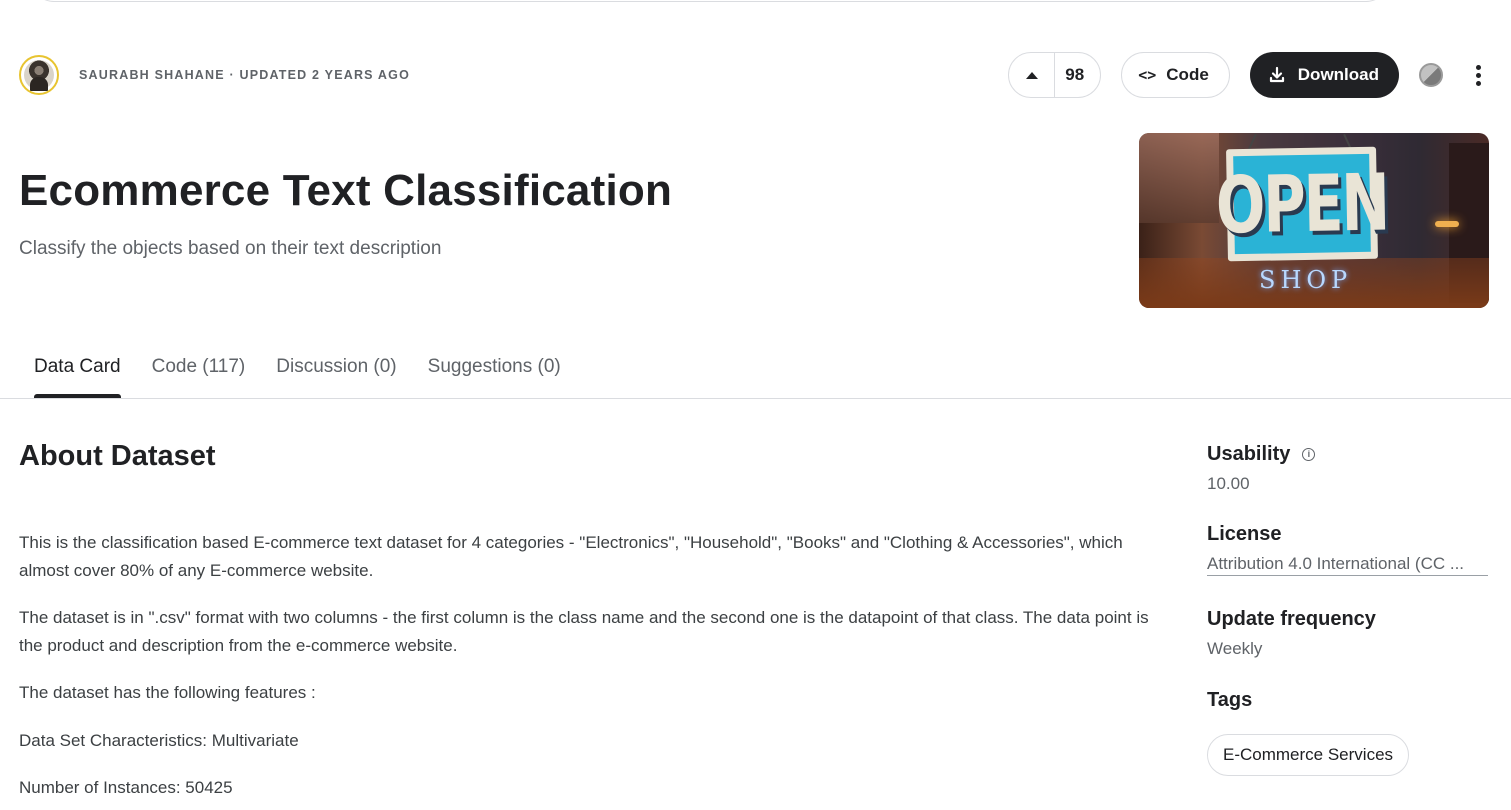 This screenshot has width=1511, height=810. Describe the element at coordinates (117, 456) in the screenshot. I see `about-heading: About Dataset` at that location.